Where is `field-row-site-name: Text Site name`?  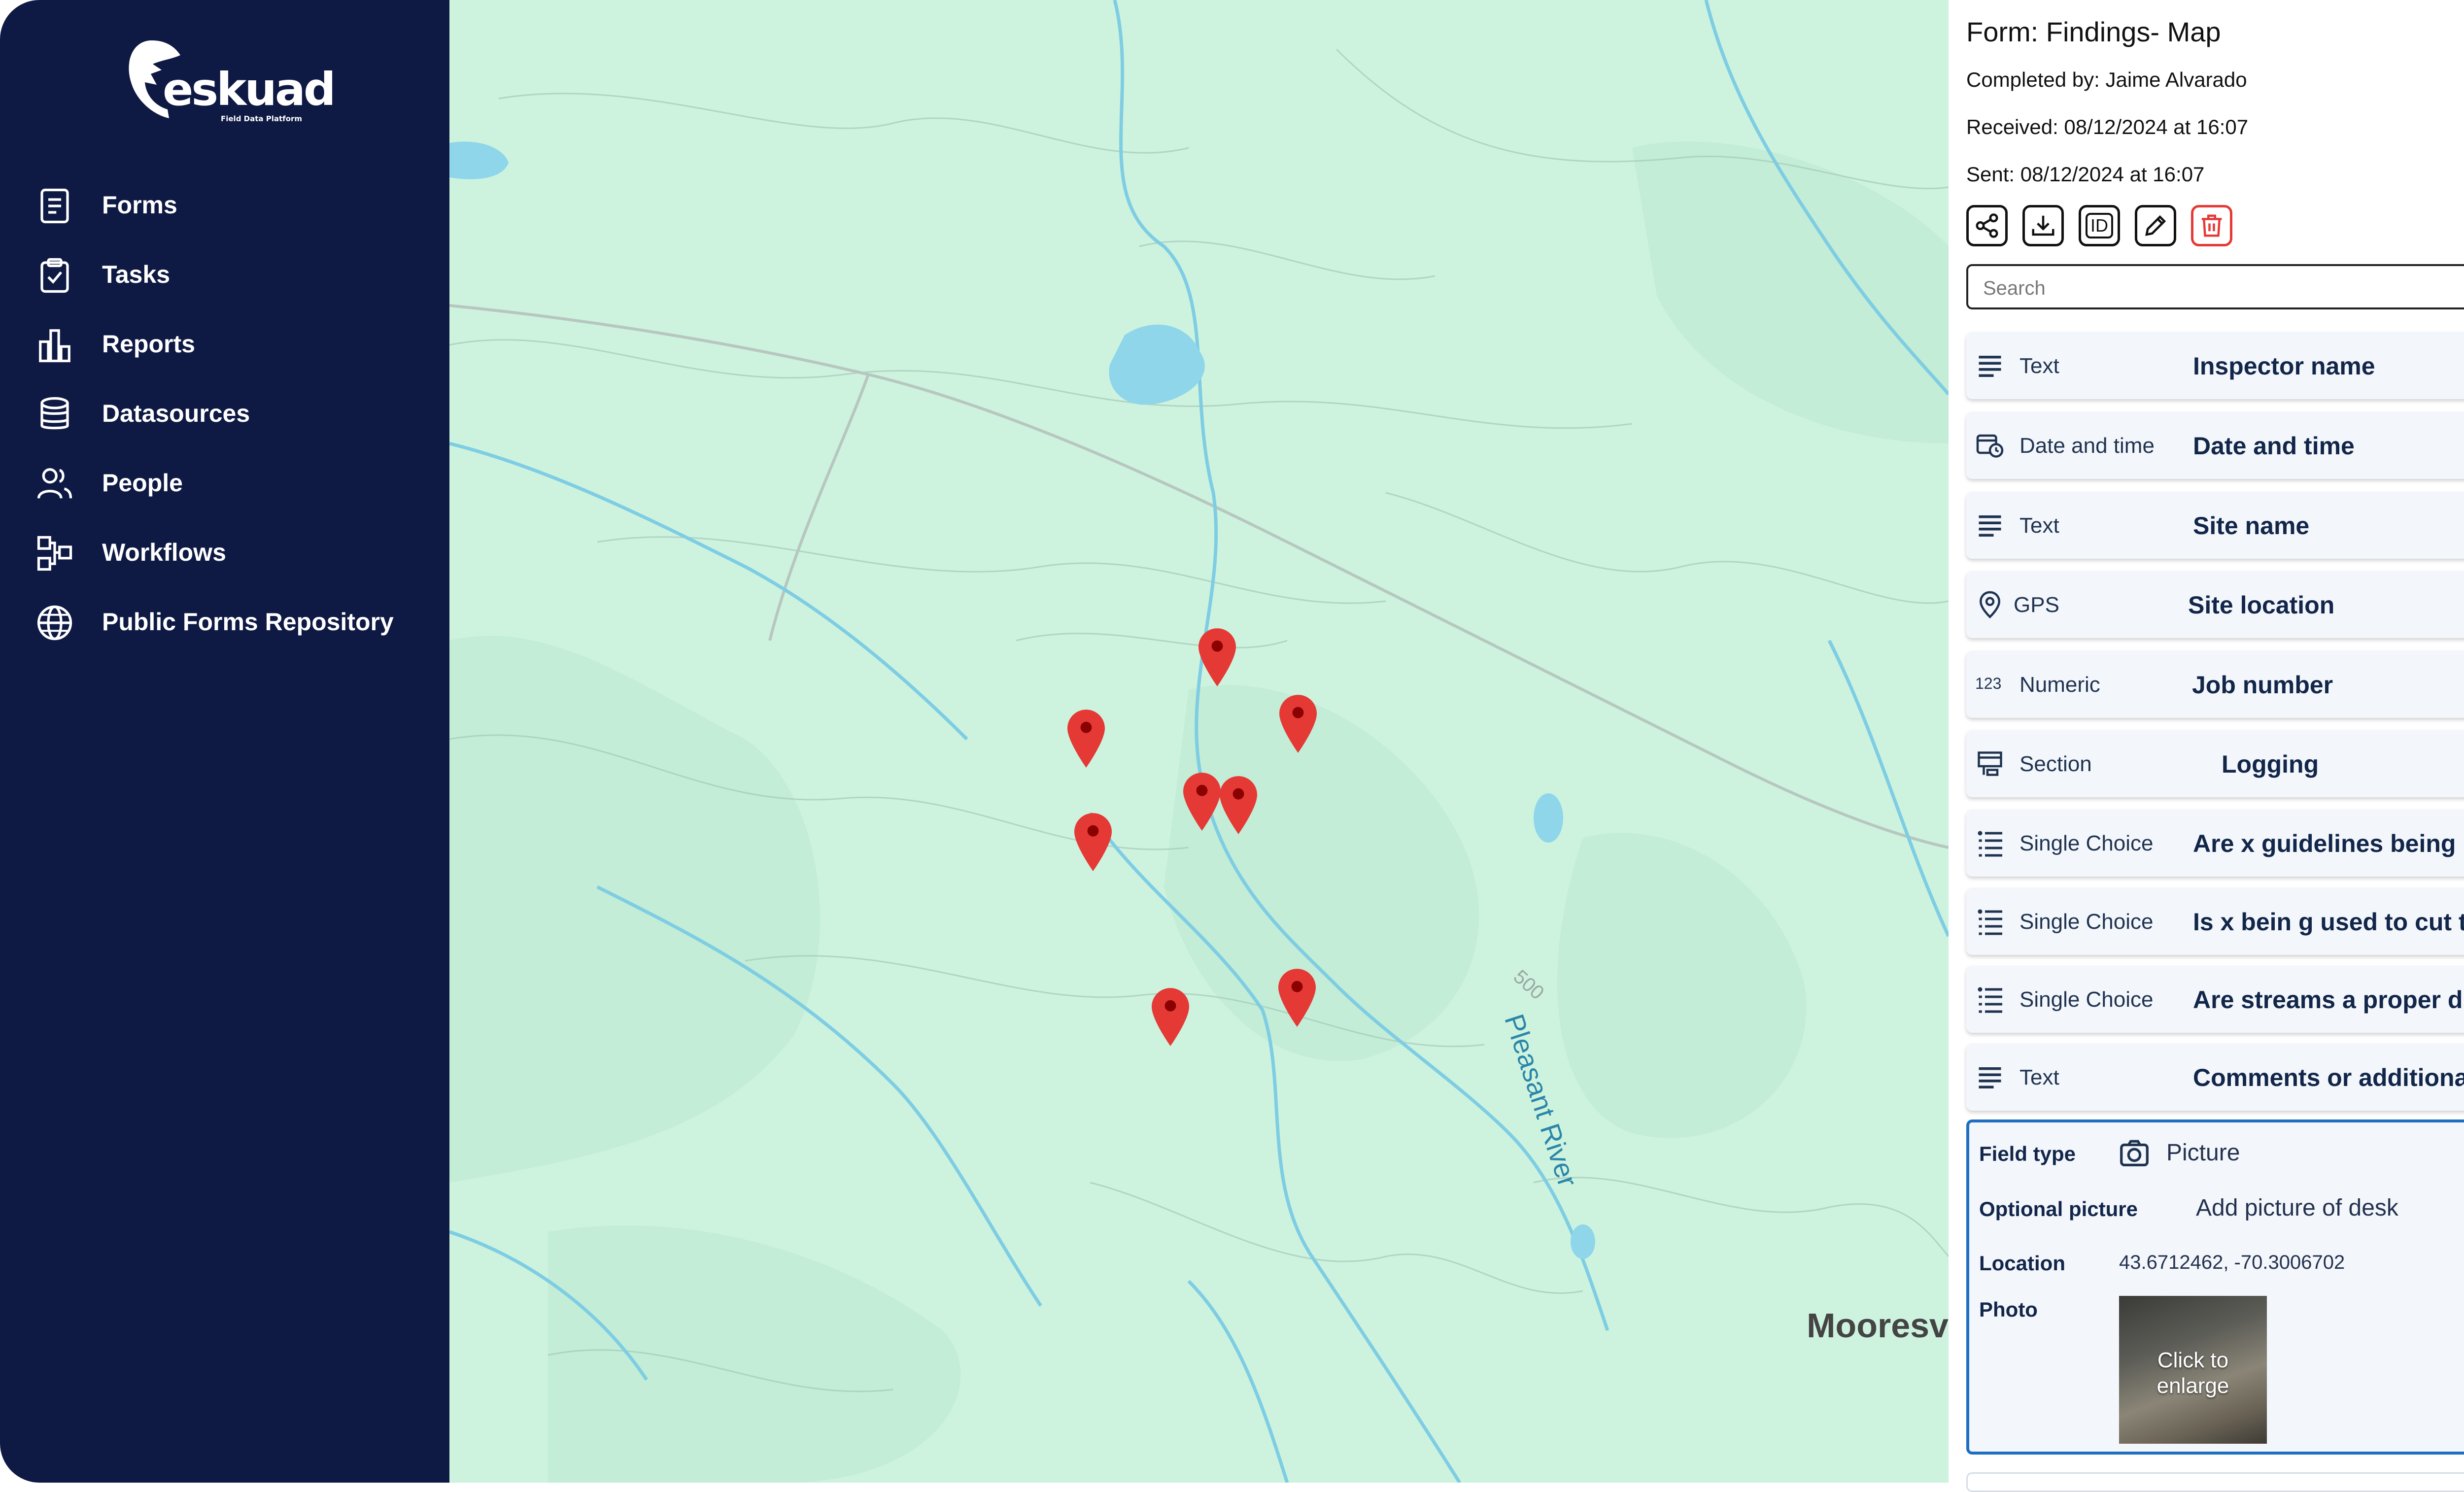 field-row-site-name: Text Site name is located at coordinates (2215, 525).